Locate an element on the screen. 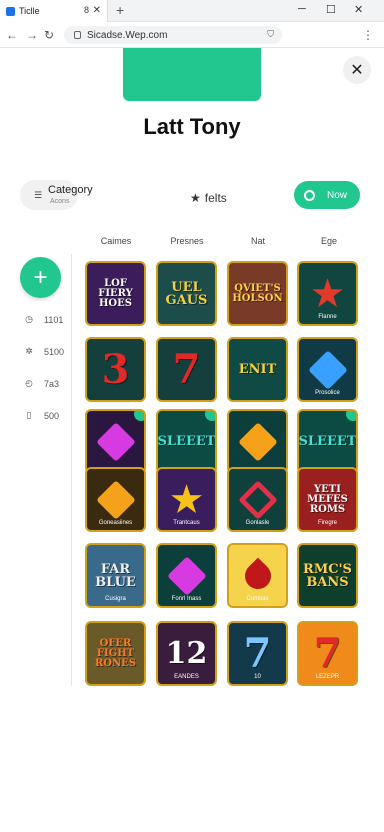 This screenshot has width=384, height=832. column-header: Caimes is located at coordinates (116, 241).